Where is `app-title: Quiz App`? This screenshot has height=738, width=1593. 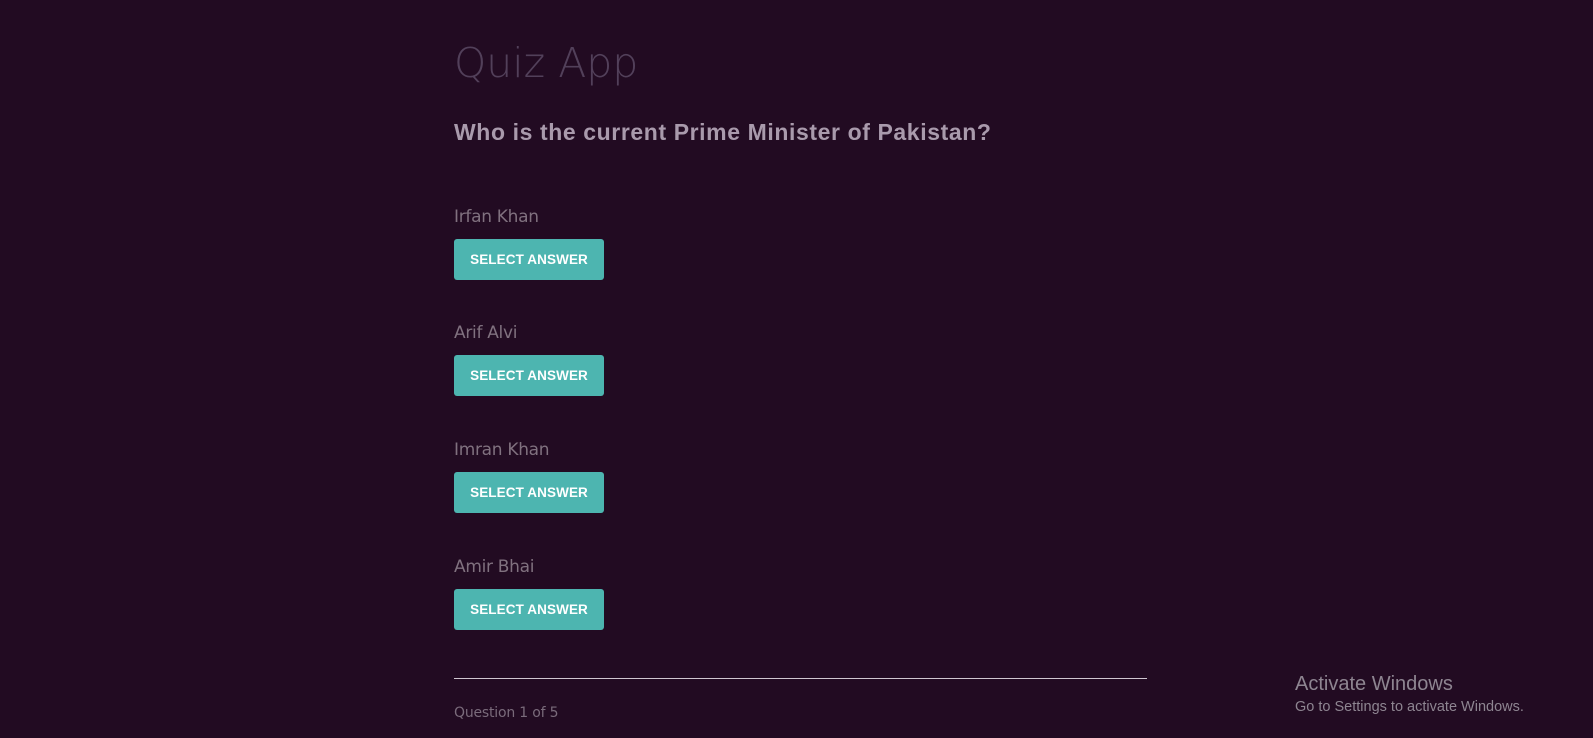
app-title: Quiz App is located at coordinates (546, 63).